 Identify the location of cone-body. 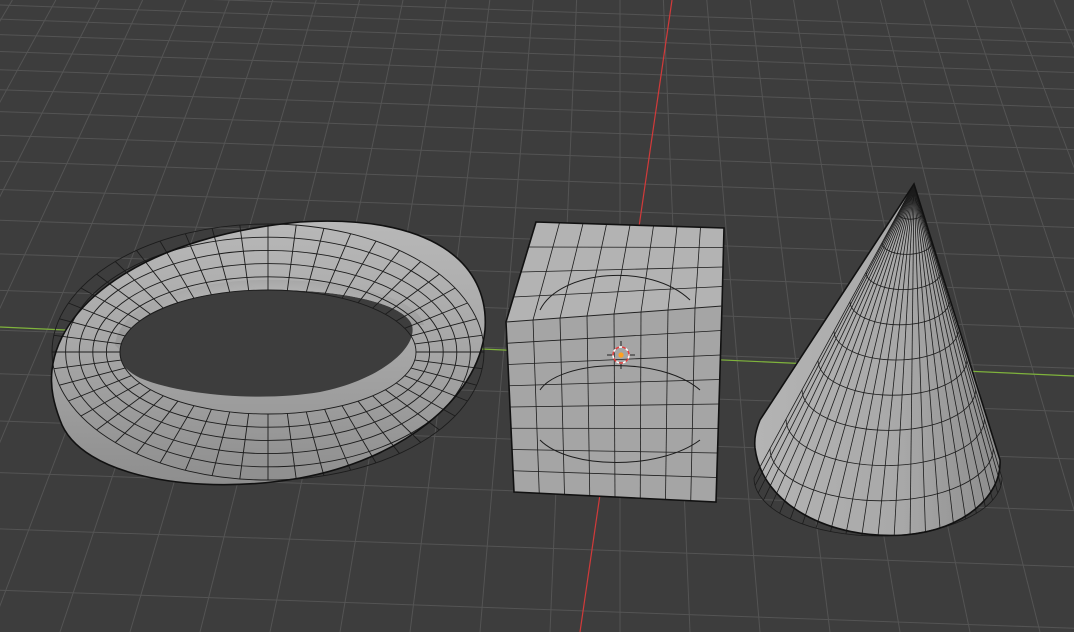
(877, 360).